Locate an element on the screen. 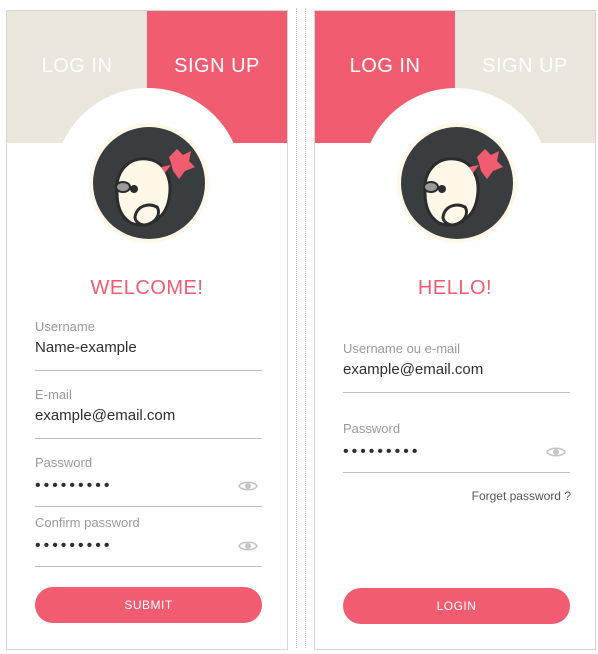 Image resolution: width=598 pixels, height=654 pixels. panel-divider is located at coordinates (301, 328).